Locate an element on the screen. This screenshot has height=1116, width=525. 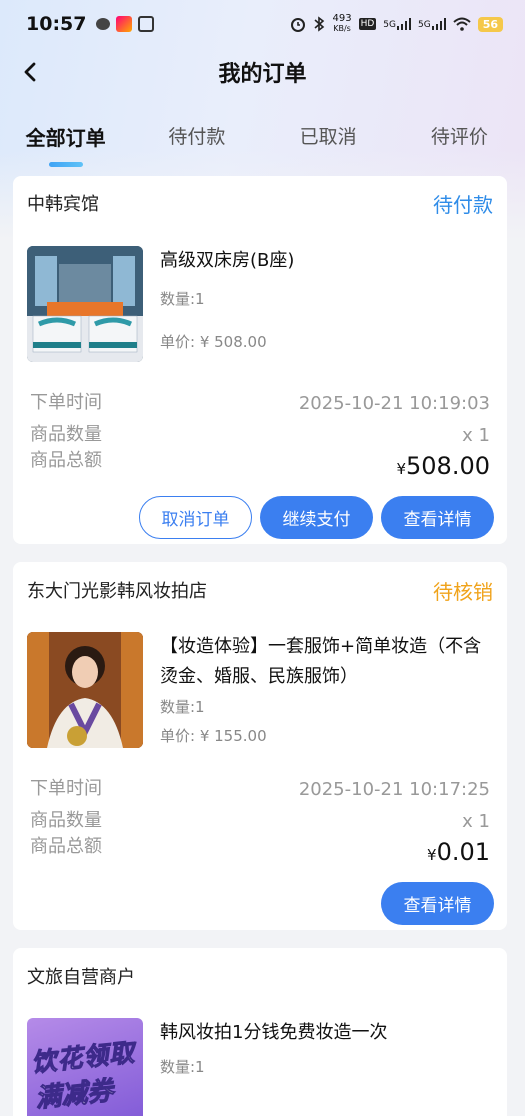
order-total: ¥0.01 is located at coordinates (458, 852).